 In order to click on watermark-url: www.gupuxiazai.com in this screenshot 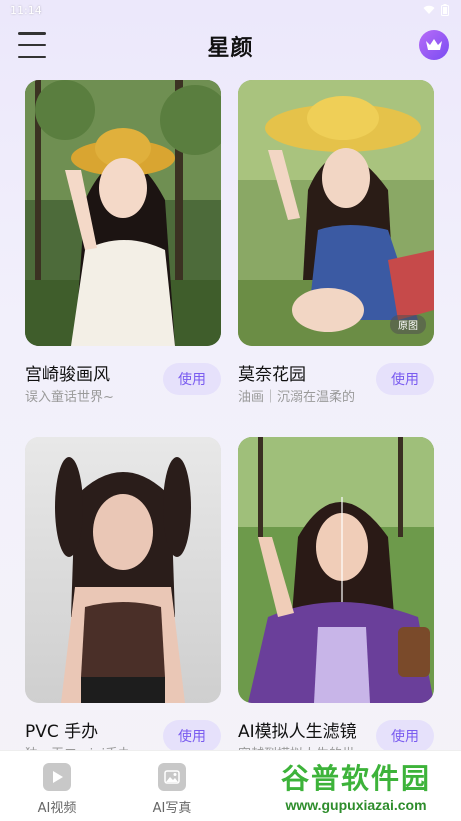, I will do `click(356, 805)`.